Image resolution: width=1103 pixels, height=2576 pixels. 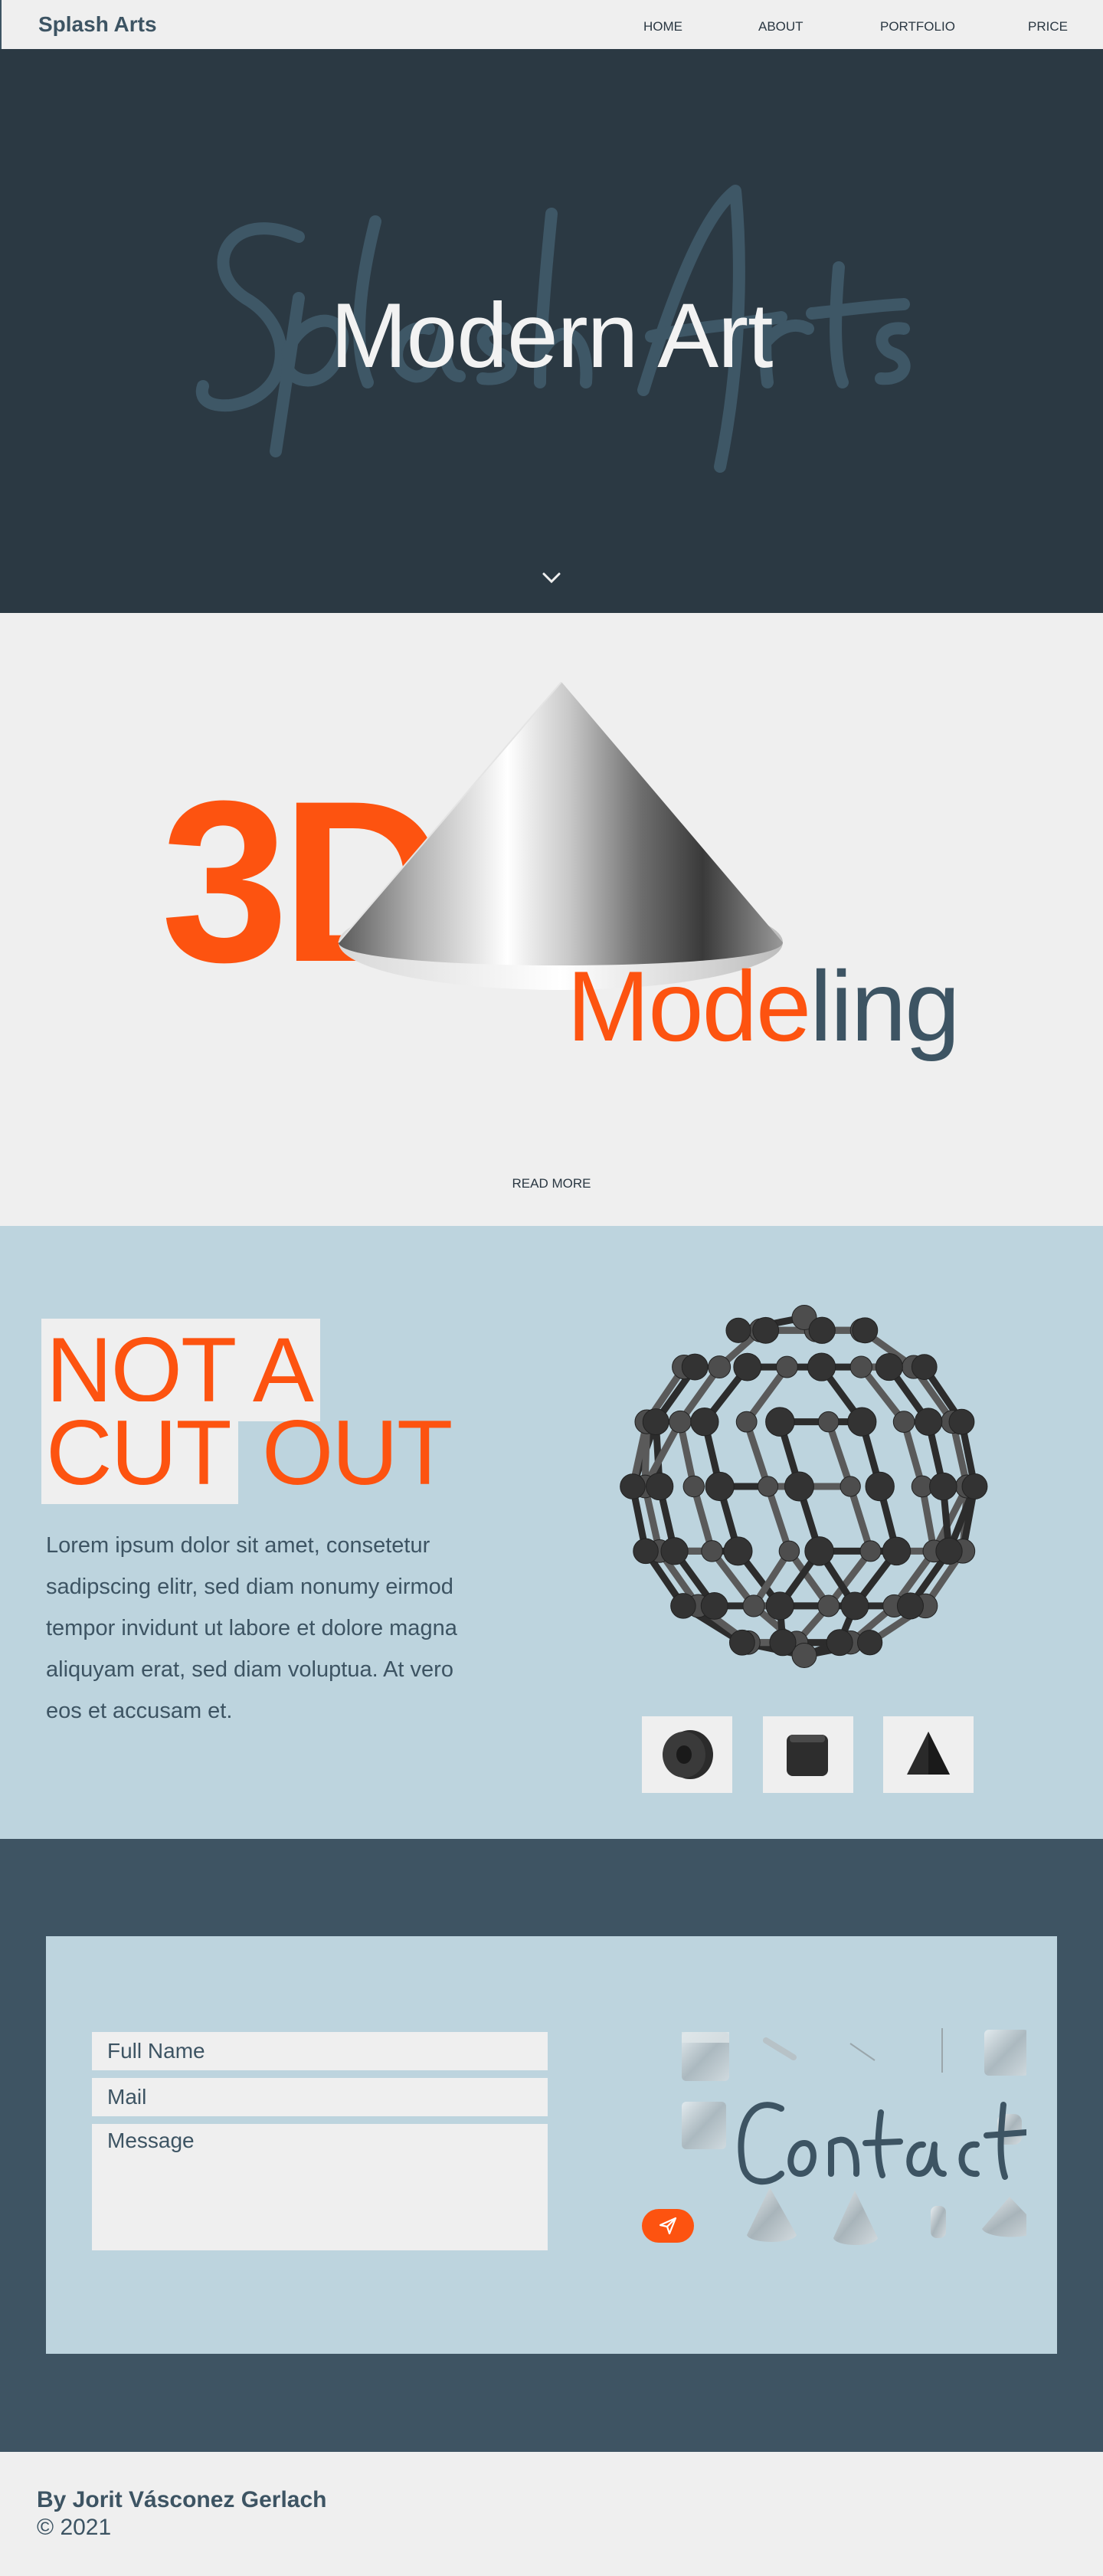 I want to click on cube-thumbnail, so click(x=808, y=1754).